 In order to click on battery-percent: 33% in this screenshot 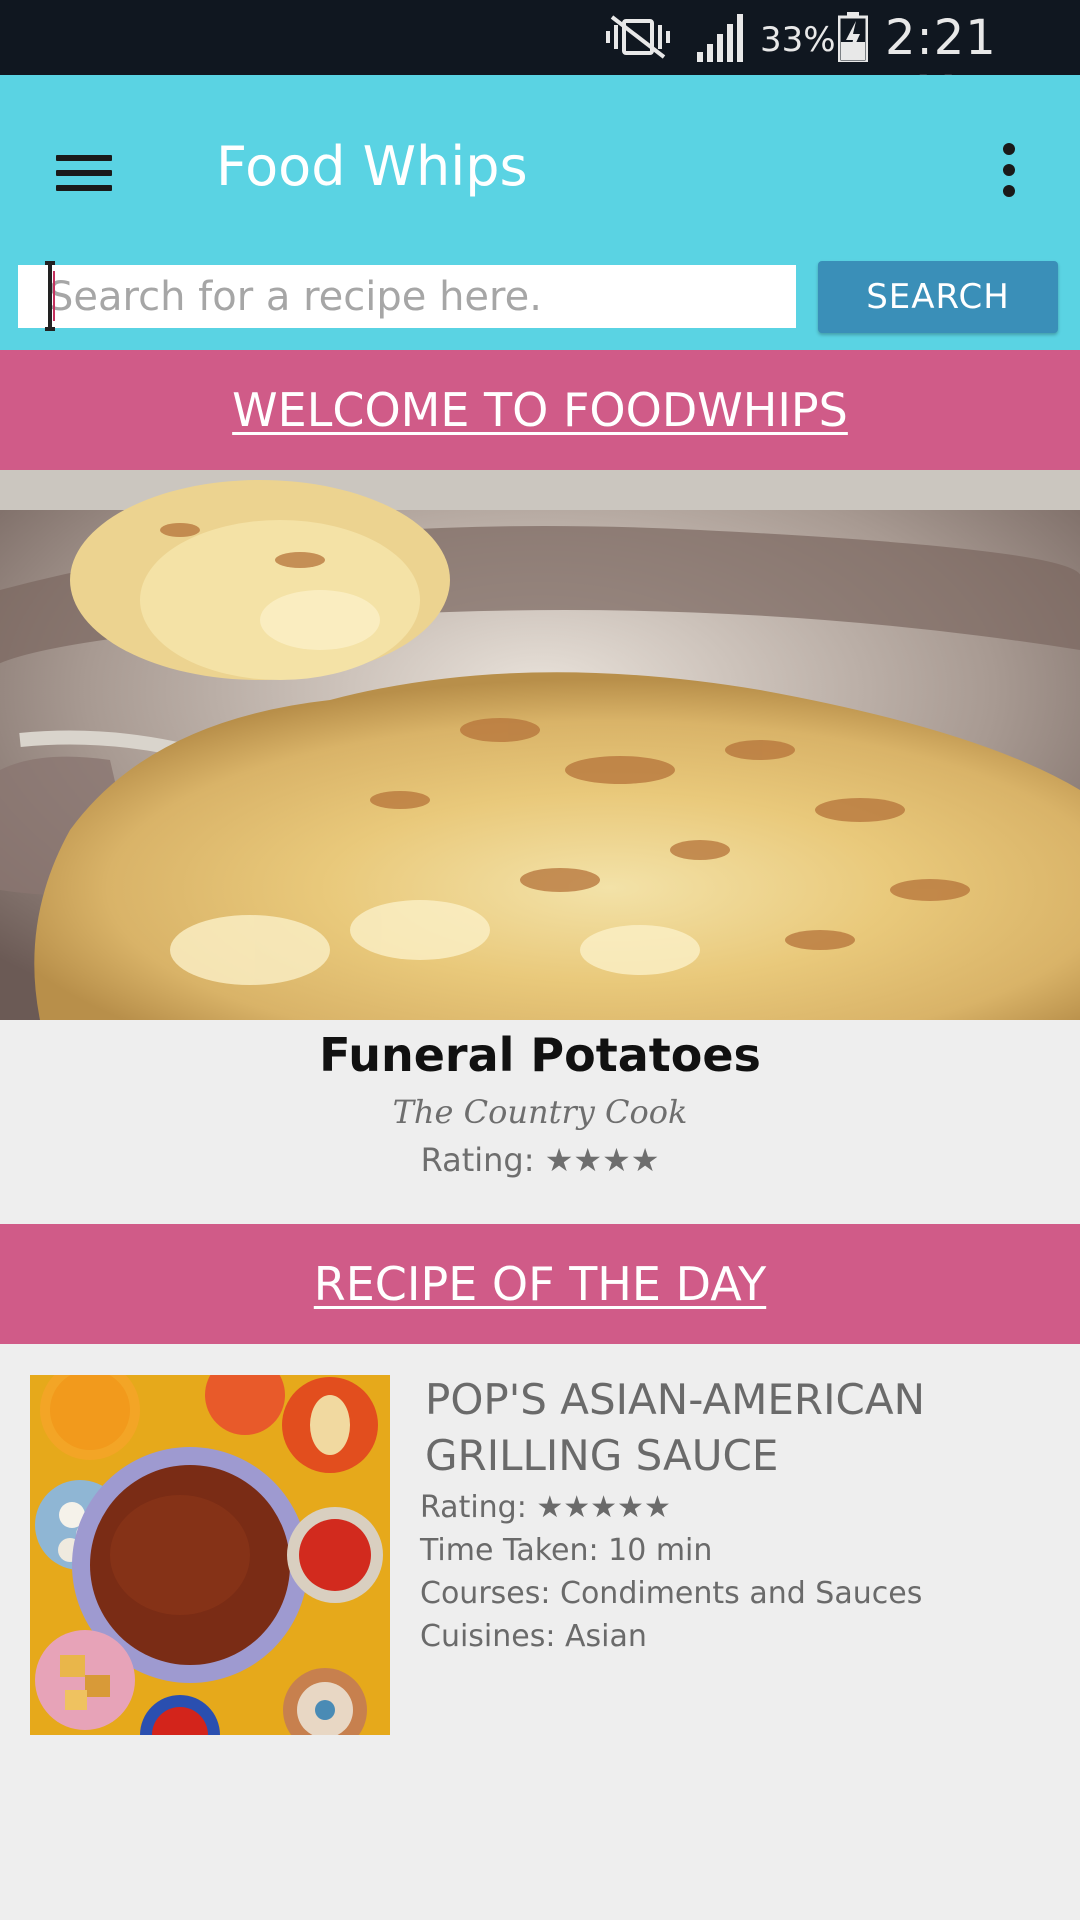, I will do `click(798, 40)`.